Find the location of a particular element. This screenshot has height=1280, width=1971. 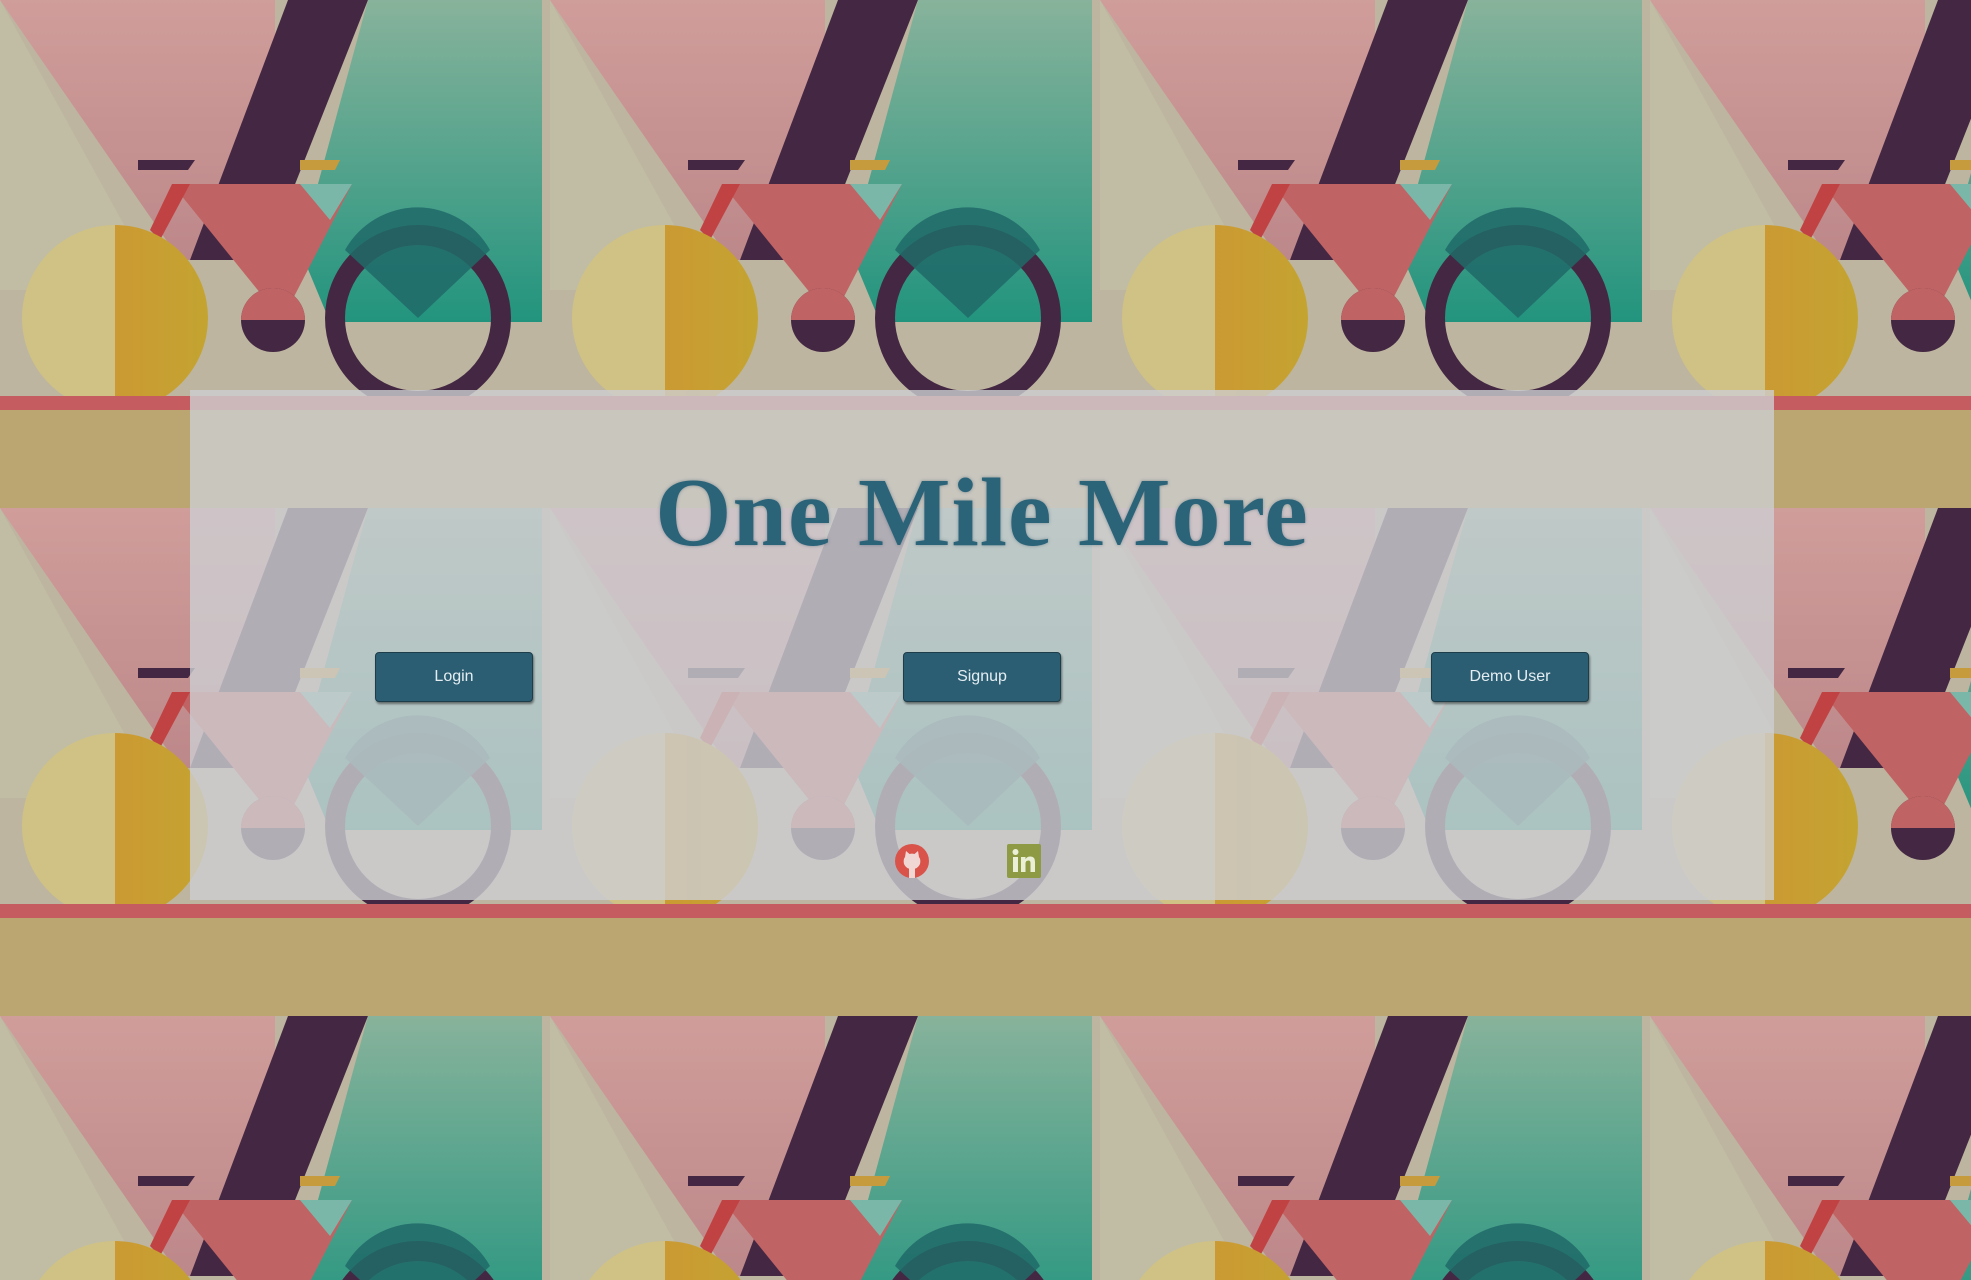

demo-user-button: Demo User is located at coordinates (1510, 677).